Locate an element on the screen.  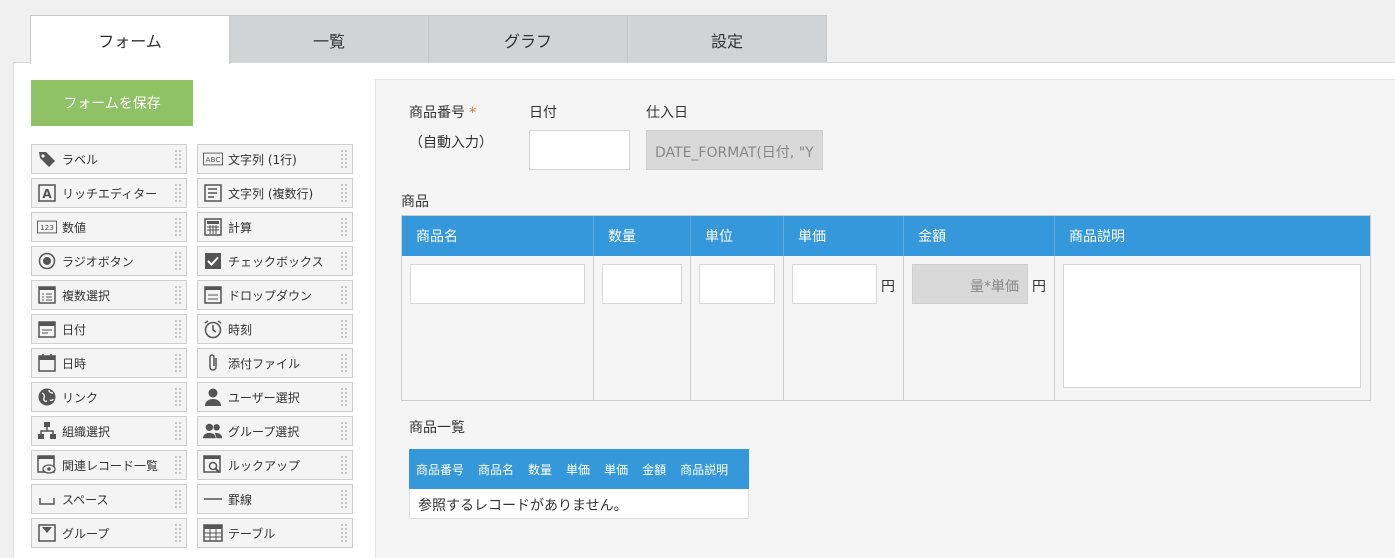
tab-settings: 設定 is located at coordinates (727, 39).